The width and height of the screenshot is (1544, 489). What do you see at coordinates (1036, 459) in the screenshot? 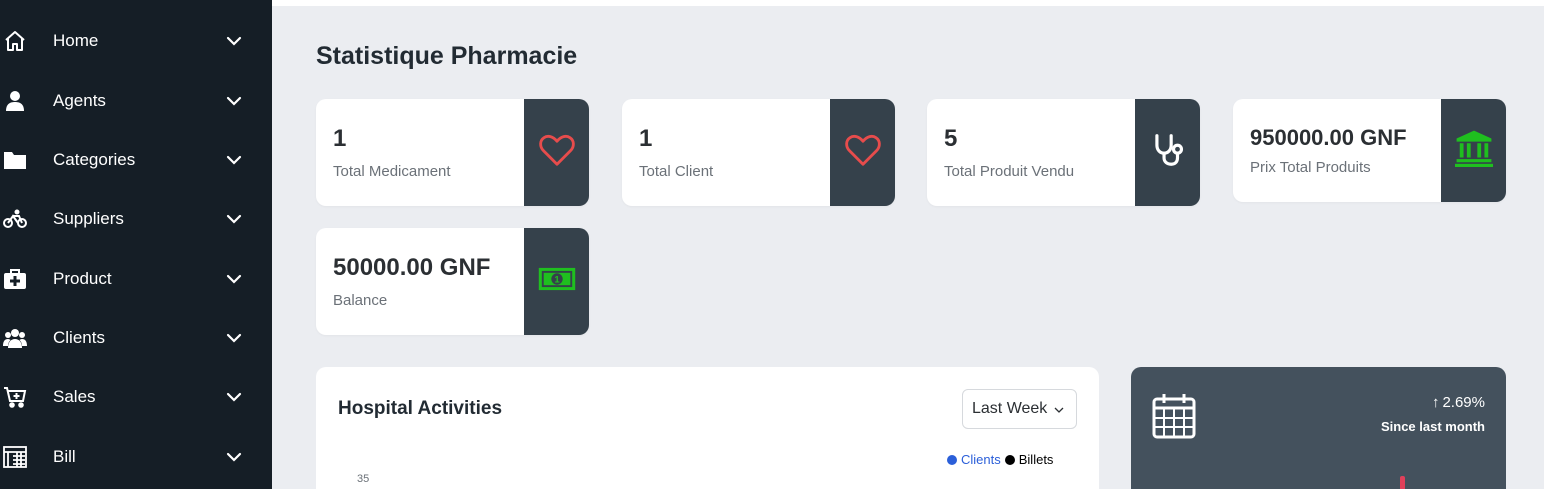
I see `legend-label: Billets` at bounding box center [1036, 459].